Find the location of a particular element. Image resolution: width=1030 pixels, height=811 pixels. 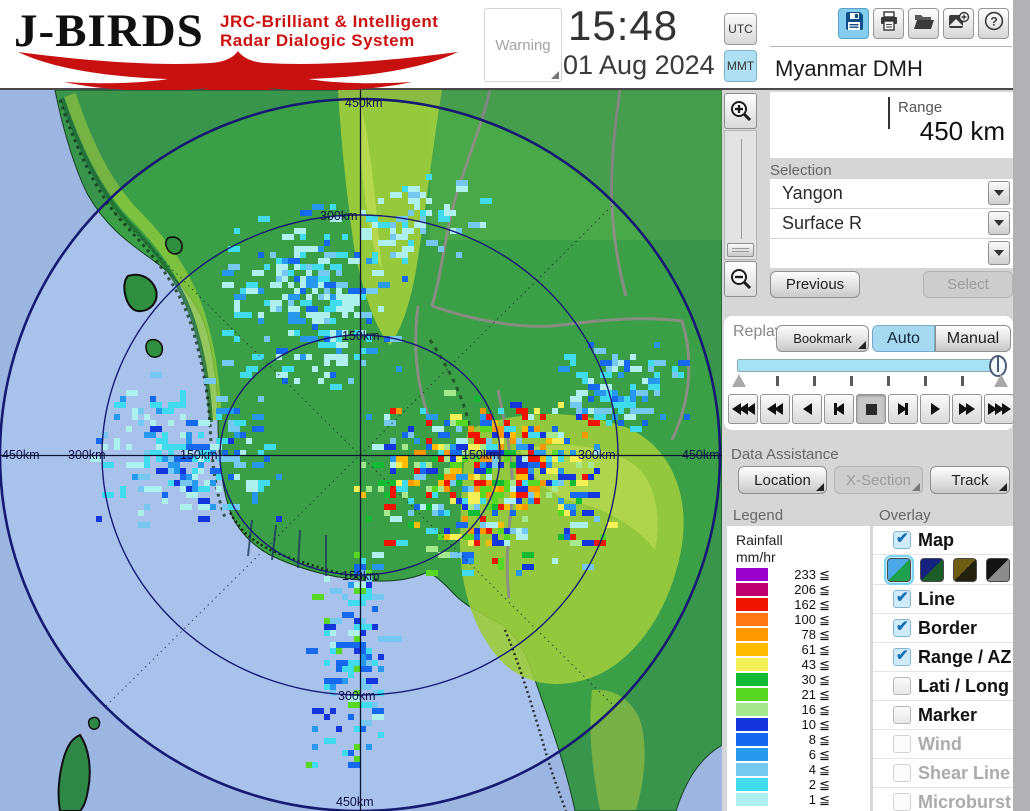

overlay-item-border: Border is located at coordinates (943, 628).